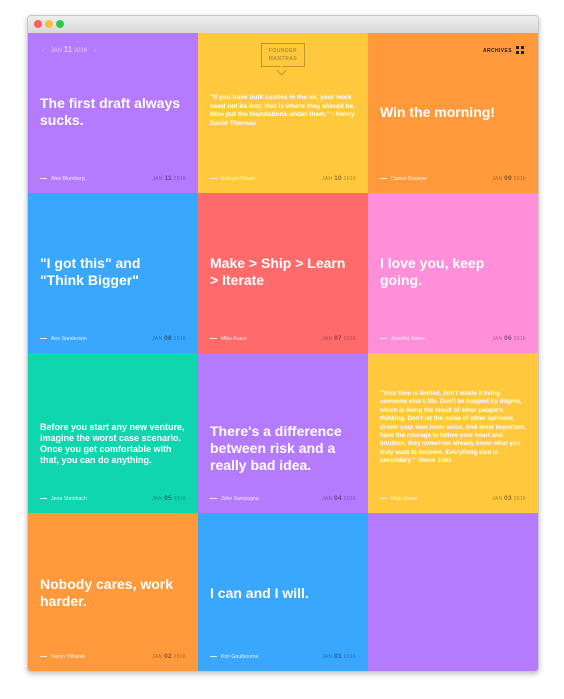  I want to click on minimize-window-icon, so click(49, 24).